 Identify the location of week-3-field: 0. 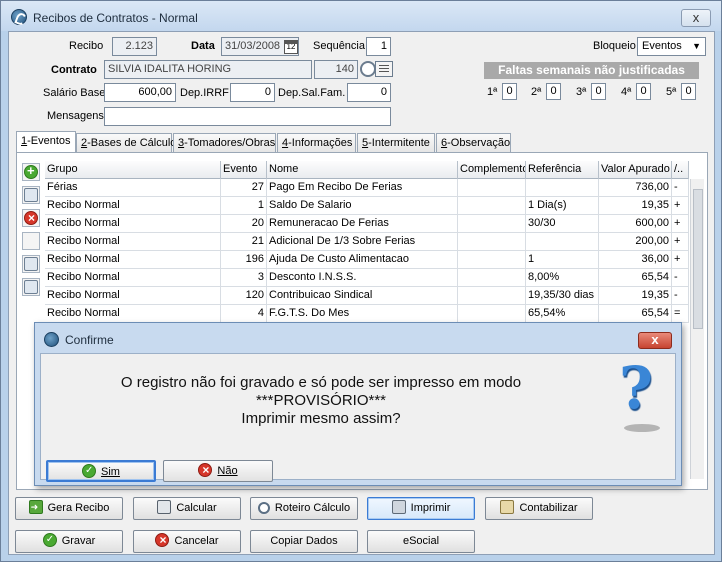
(598, 91).